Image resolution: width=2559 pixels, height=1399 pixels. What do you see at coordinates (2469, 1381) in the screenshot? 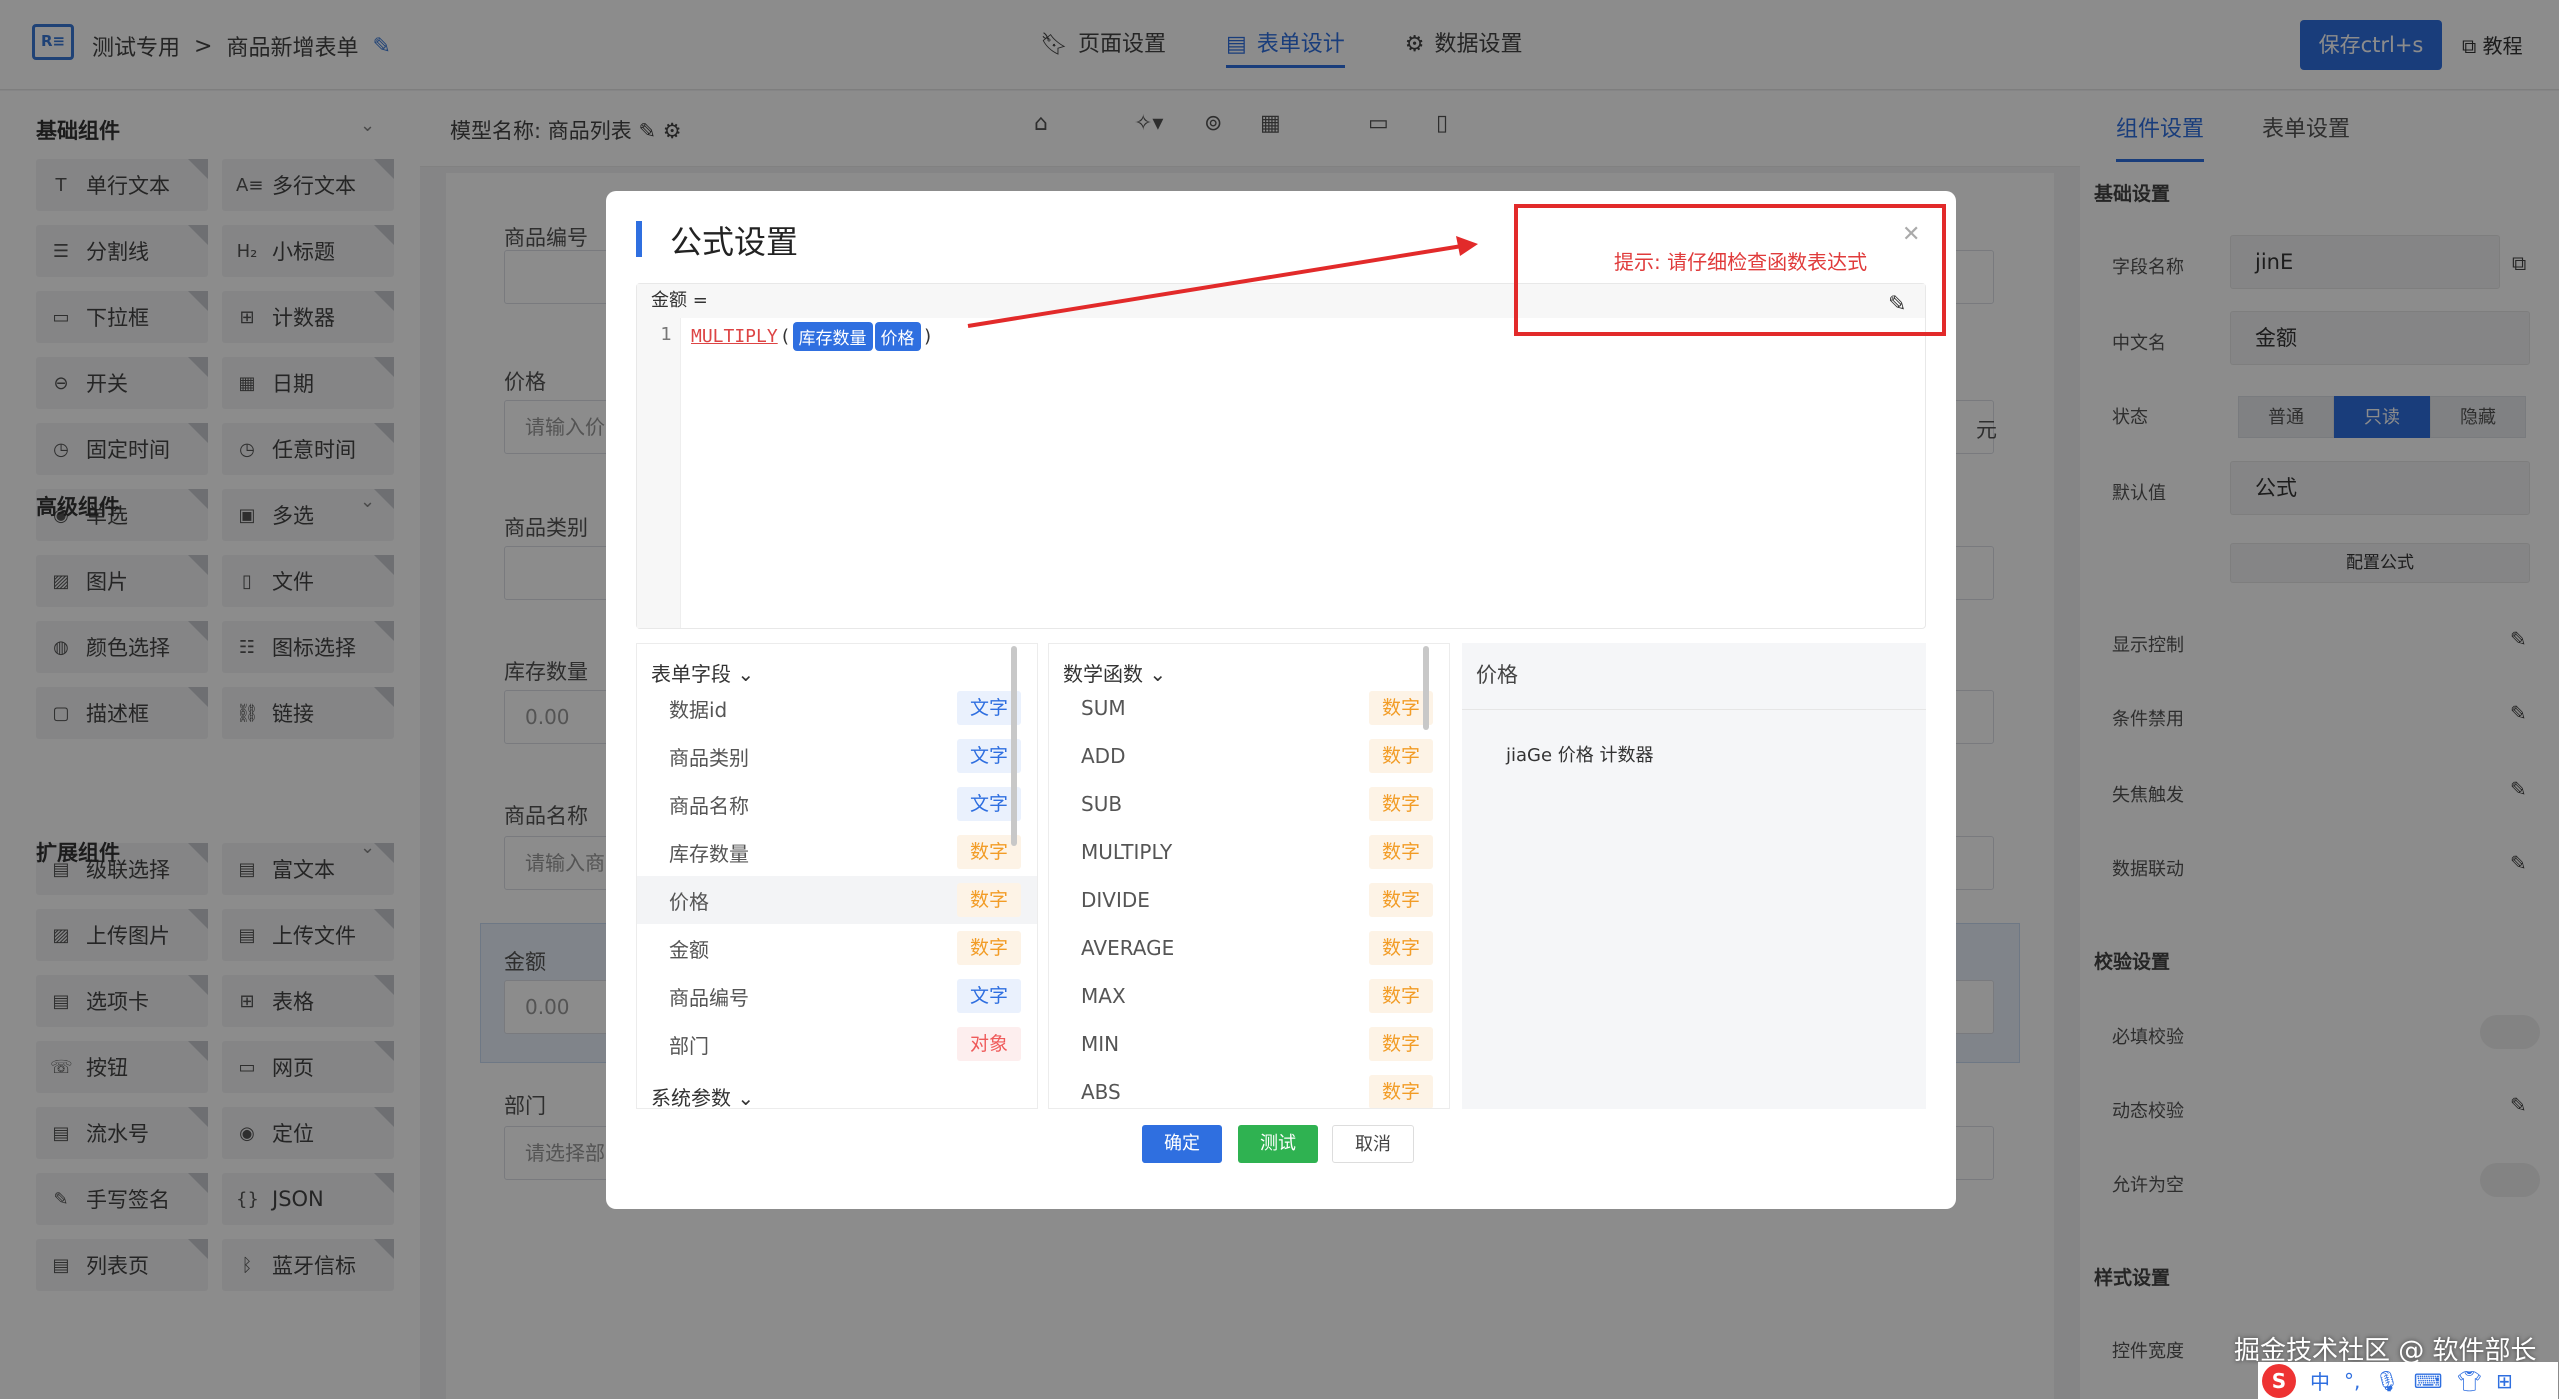
I see `shirt-icon: 👕︎` at bounding box center [2469, 1381].